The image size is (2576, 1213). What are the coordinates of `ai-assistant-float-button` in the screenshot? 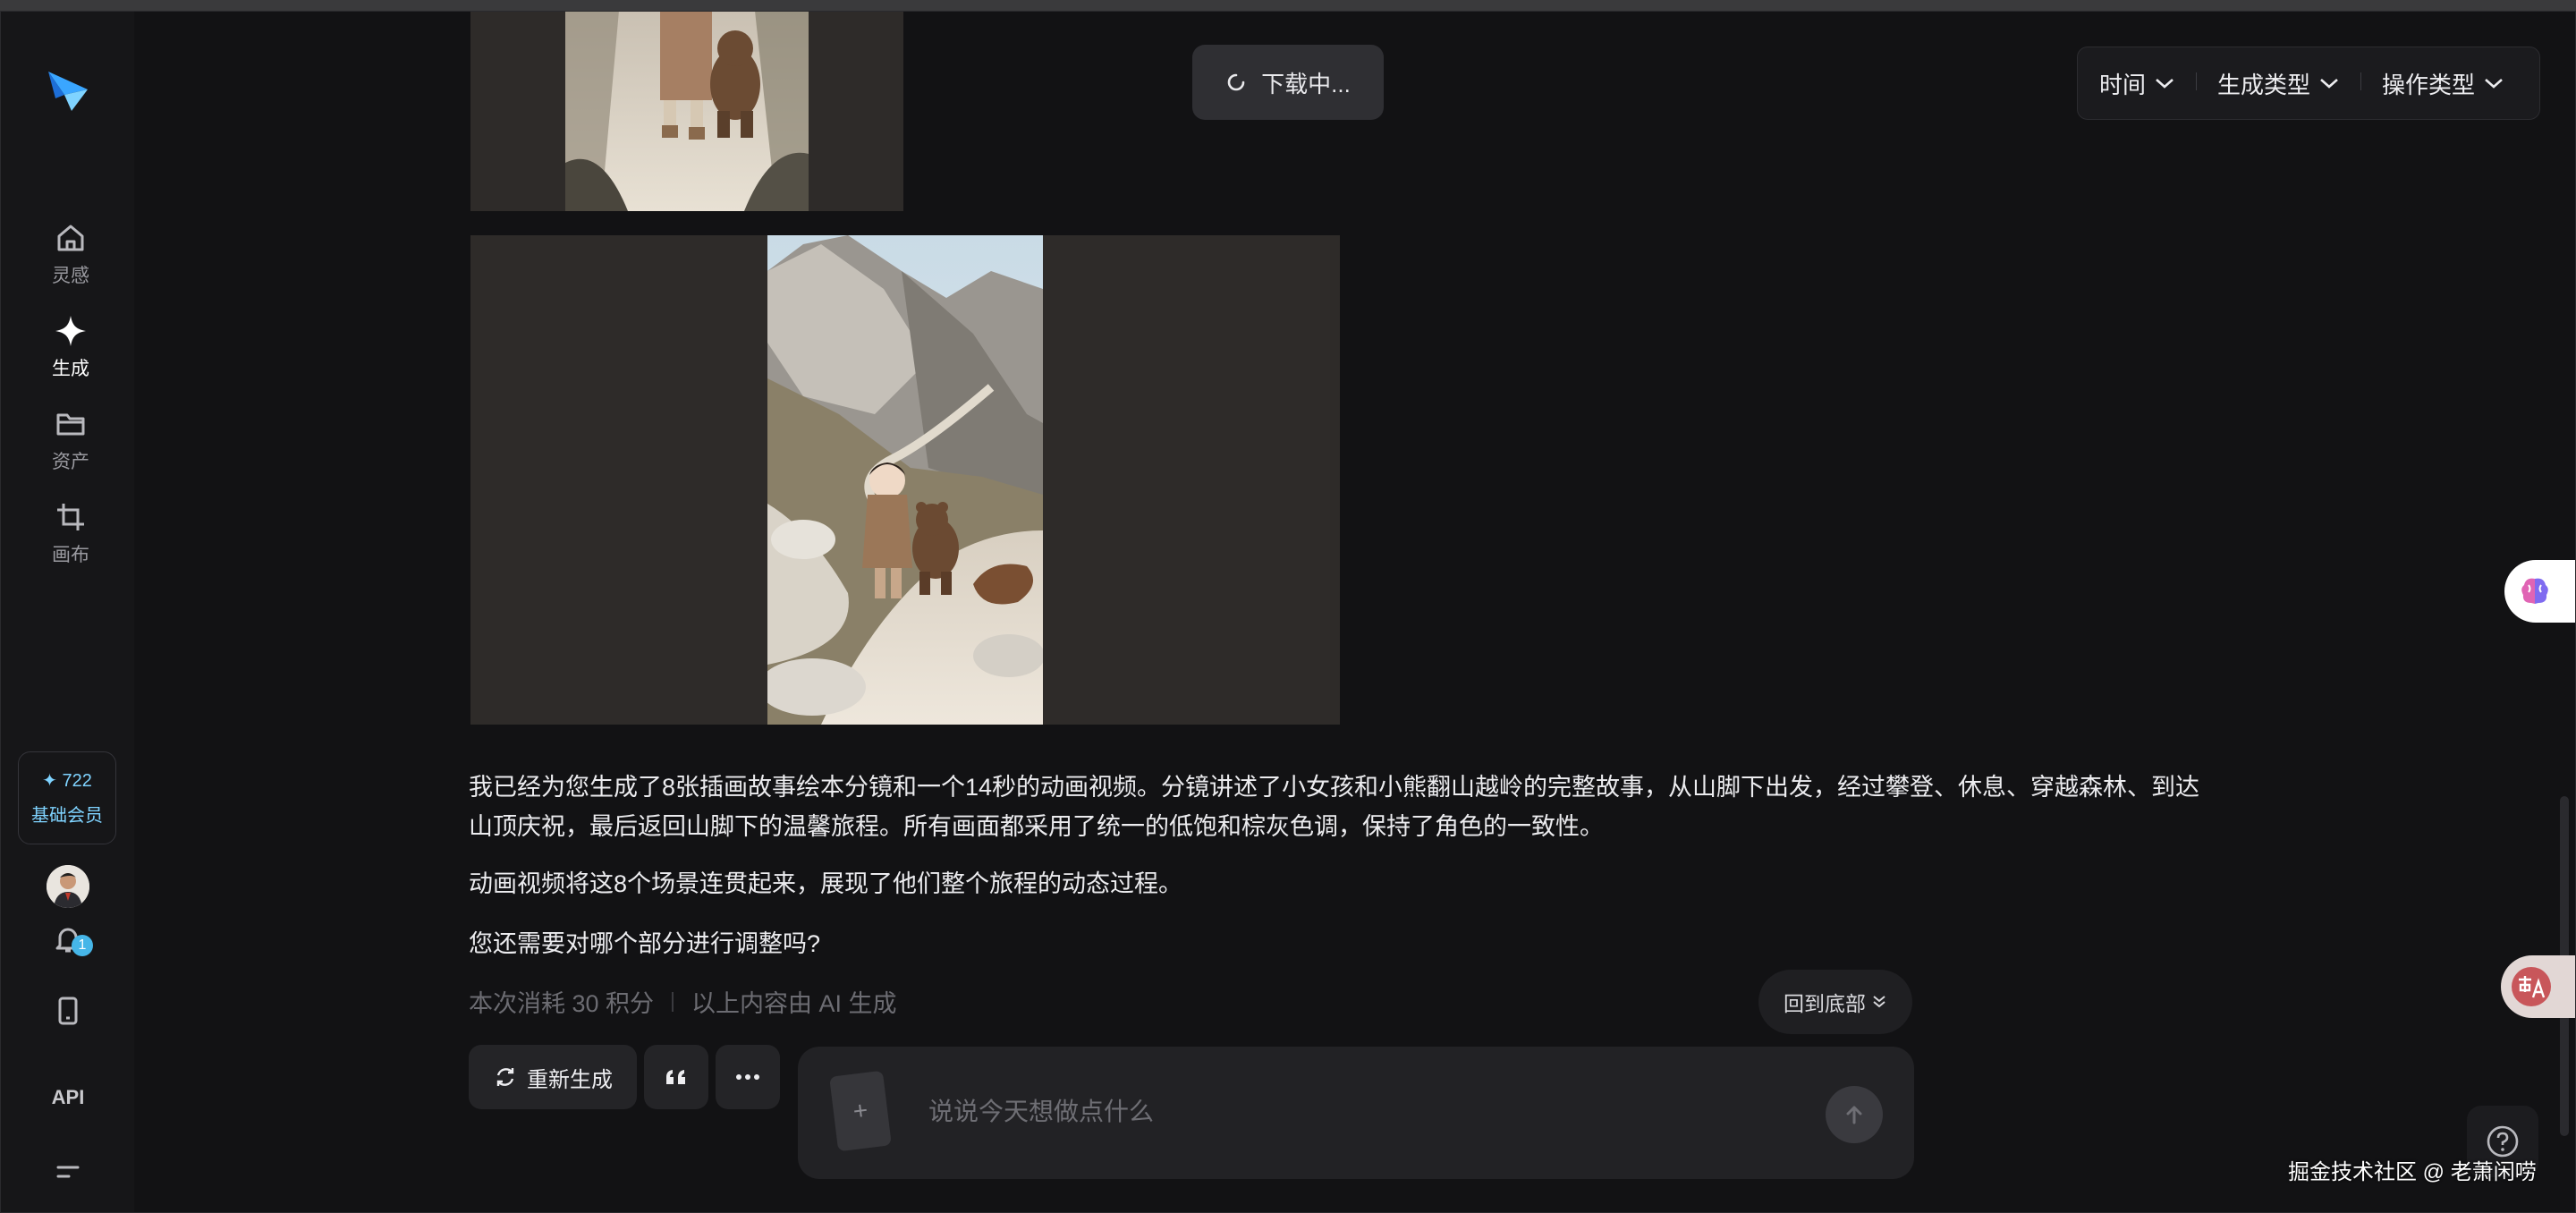 It's located at (2540, 591).